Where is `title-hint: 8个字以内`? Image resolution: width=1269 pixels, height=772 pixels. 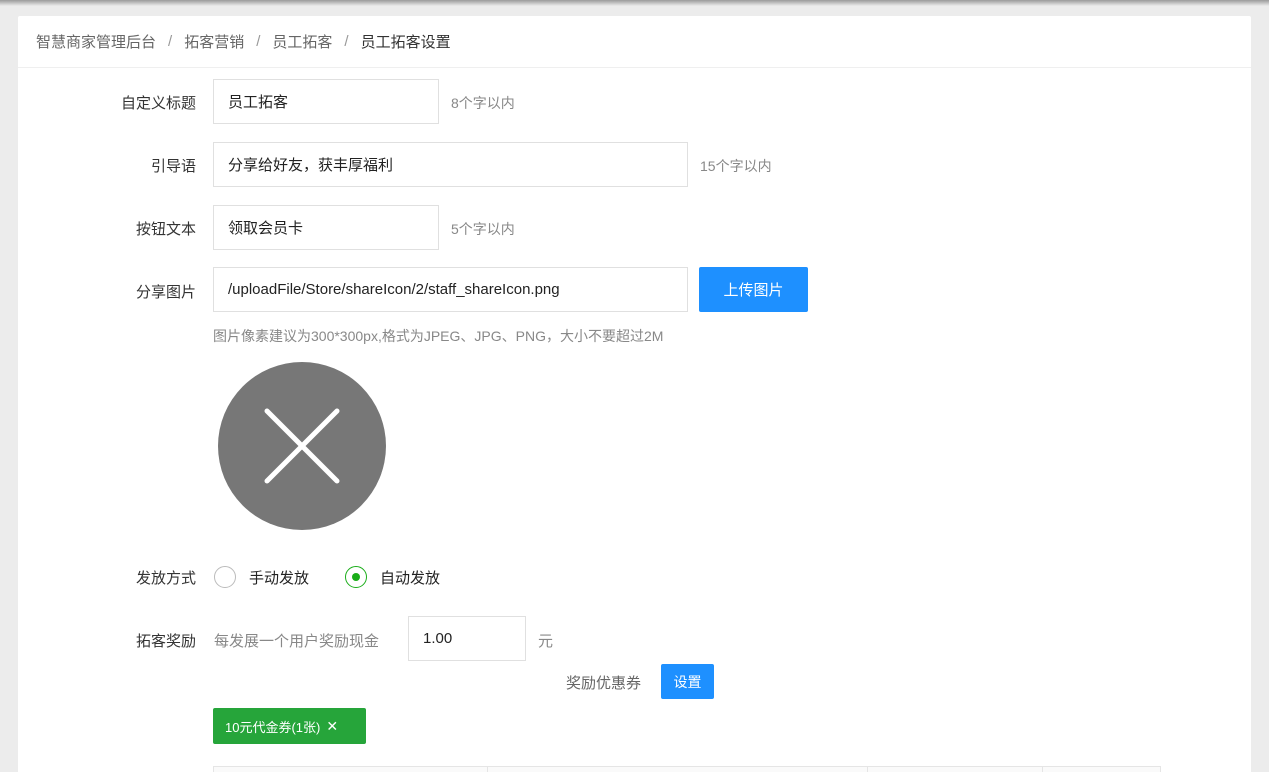
title-hint: 8个字以内 is located at coordinates (483, 103).